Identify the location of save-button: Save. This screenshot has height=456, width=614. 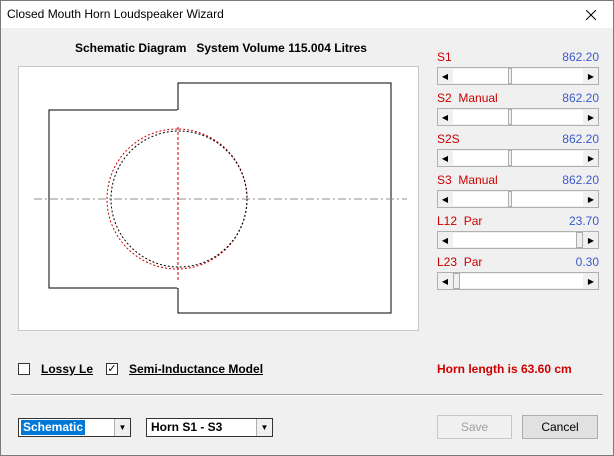
(474, 427).